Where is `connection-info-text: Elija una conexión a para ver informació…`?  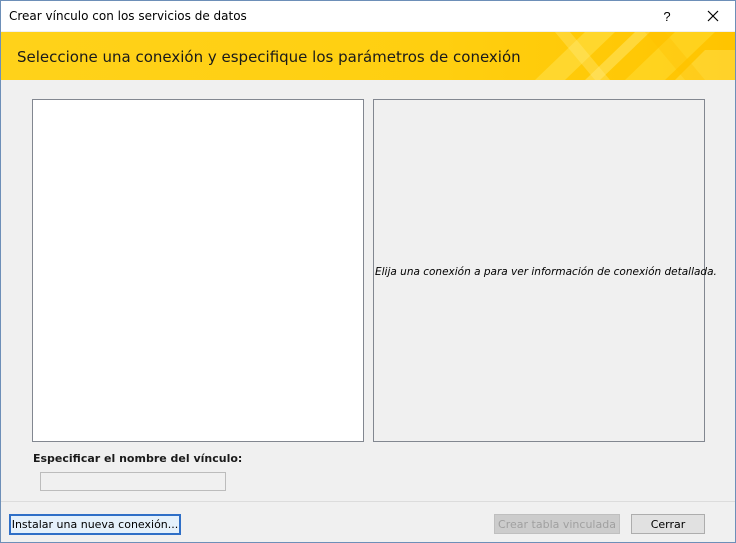 connection-info-text: Elija una conexión a para ver informació… is located at coordinates (546, 272).